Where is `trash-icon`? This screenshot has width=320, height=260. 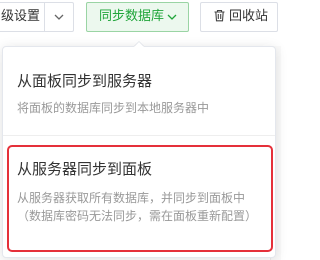 trash-icon is located at coordinates (219, 15).